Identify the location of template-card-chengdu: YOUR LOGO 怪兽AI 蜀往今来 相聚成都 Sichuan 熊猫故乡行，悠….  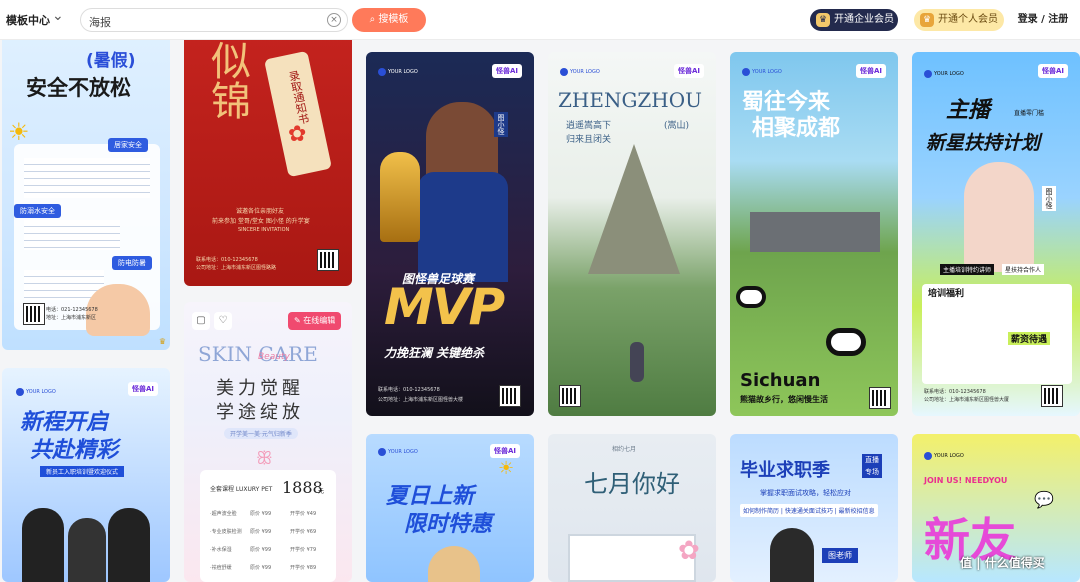
(814, 234).